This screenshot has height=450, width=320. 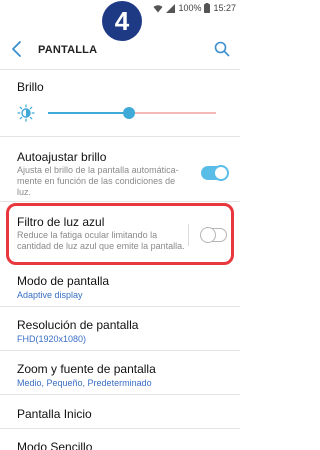 What do you see at coordinates (26, 113) in the screenshot?
I see `brightness-sun-icon` at bounding box center [26, 113].